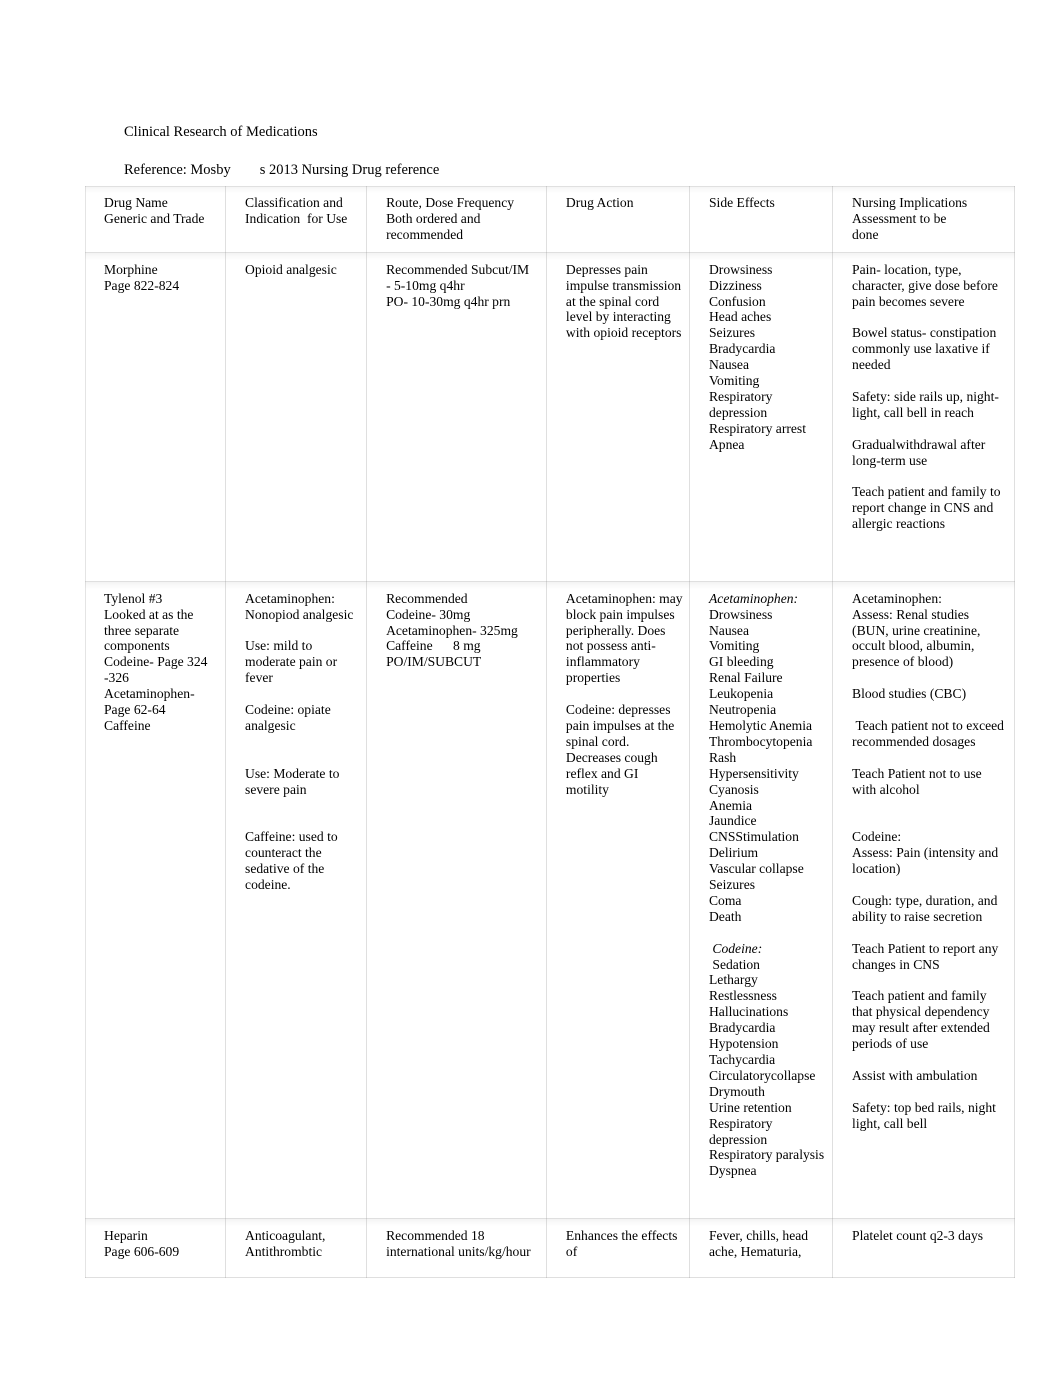 Image resolution: width=1062 pixels, height=1377 pixels. What do you see at coordinates (155, 219) in the screenshot?
I see `column-header-drug-name: Drug Name Generic and Trade` at bounding box center [155, 219].